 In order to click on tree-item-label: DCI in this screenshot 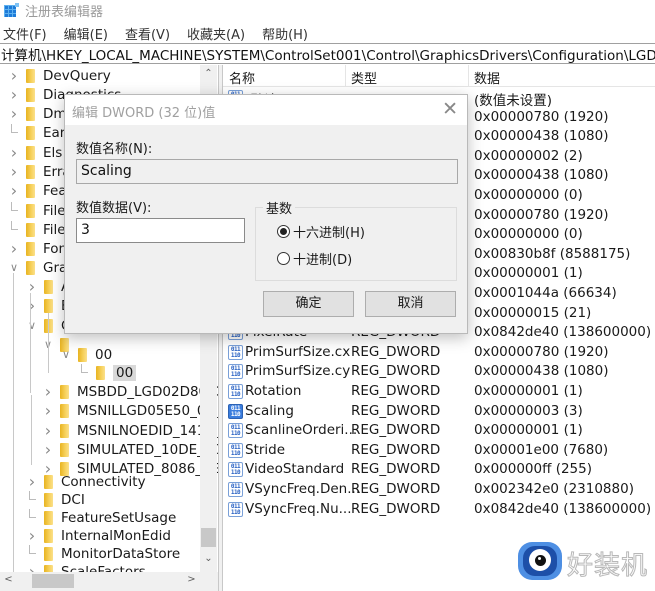, I will do `click(73, 500)`.